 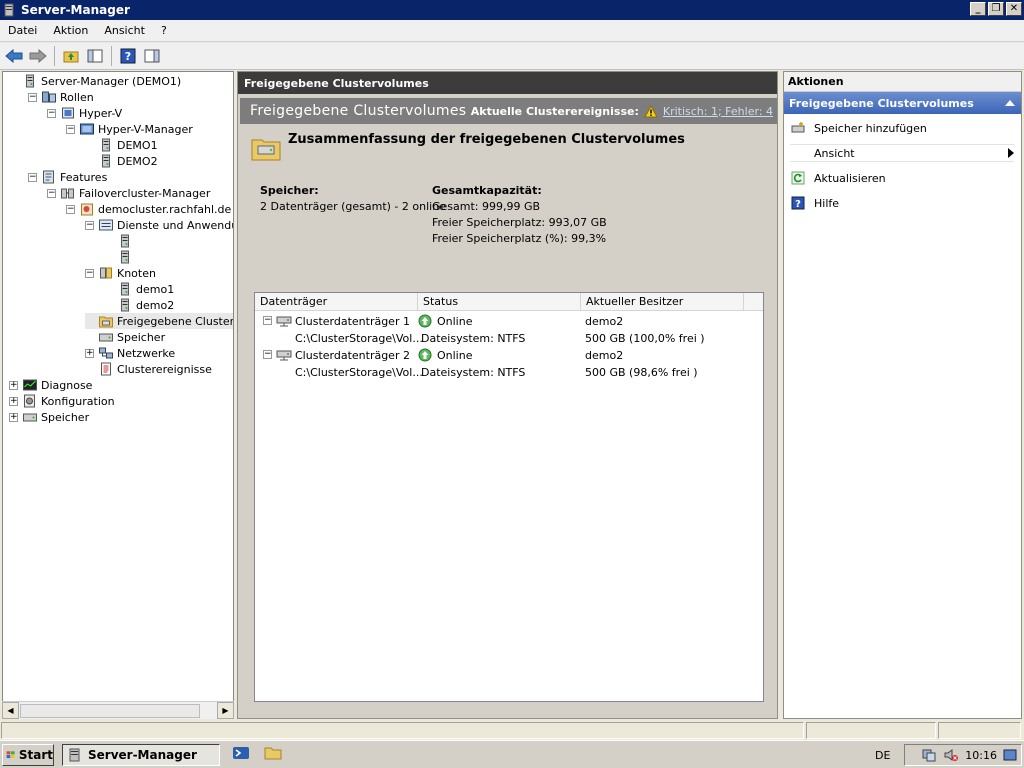 I want to click on events-link: Kritisch: 1; Fehler: 4, so click(x=718, y=111).